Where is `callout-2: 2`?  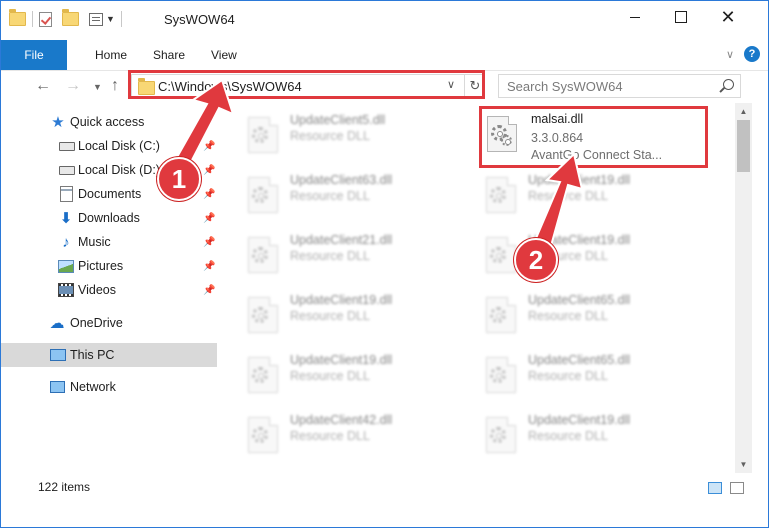 callout-2: 2 is located at coordinates (536, 260).